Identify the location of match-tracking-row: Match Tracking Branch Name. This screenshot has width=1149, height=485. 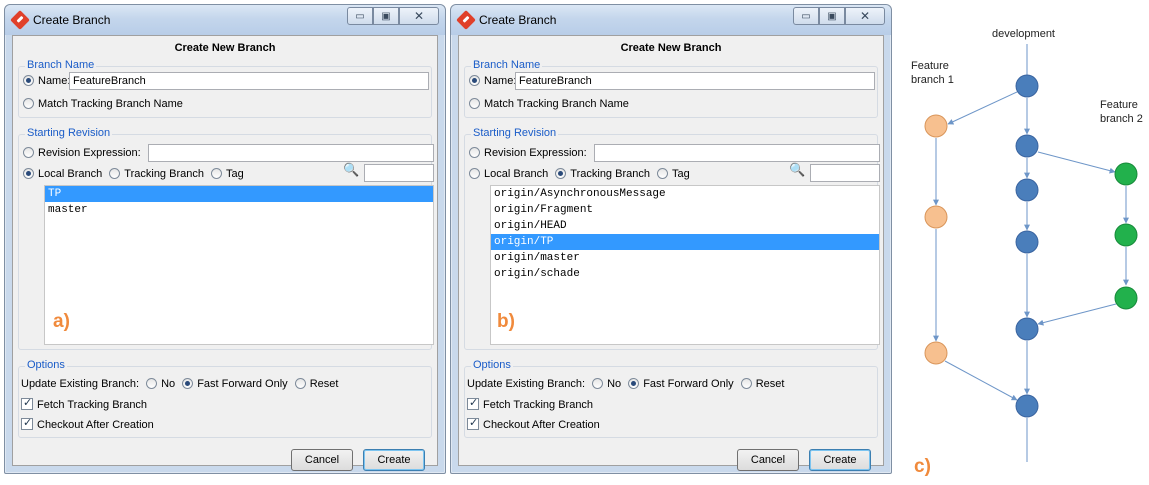
(549, 104).